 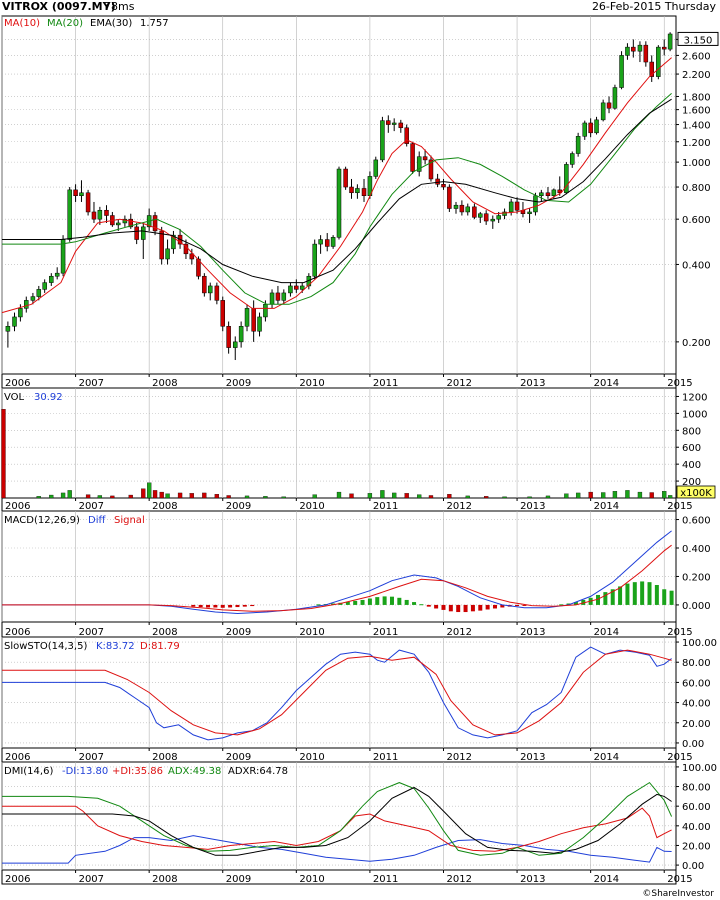 I want to click on price-x-tick-label: 2015, so click(x=679, y=383).